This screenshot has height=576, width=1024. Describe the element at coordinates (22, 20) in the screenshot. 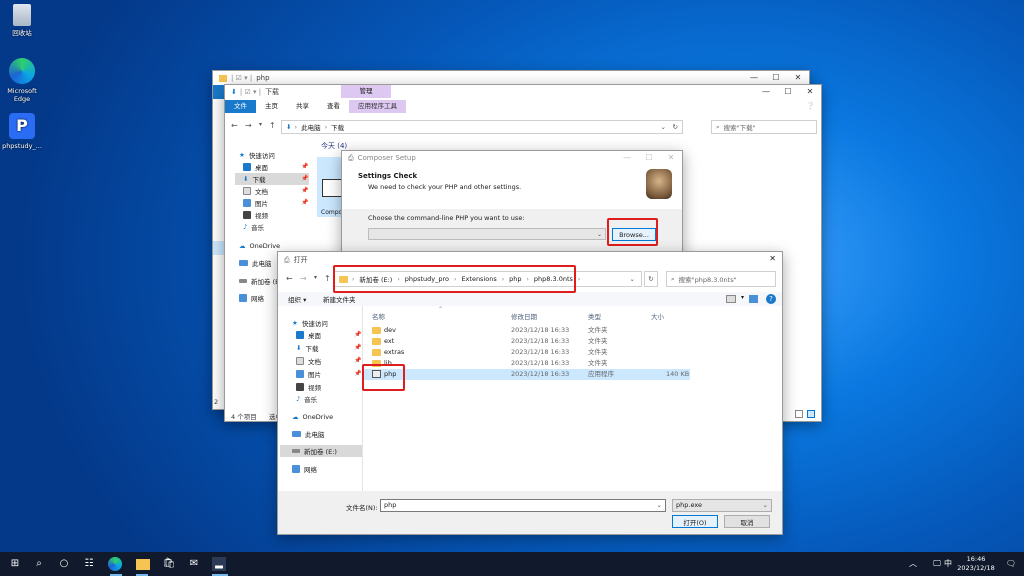

I see `desktop-icon-recycle-bin: 回收站` at that location.